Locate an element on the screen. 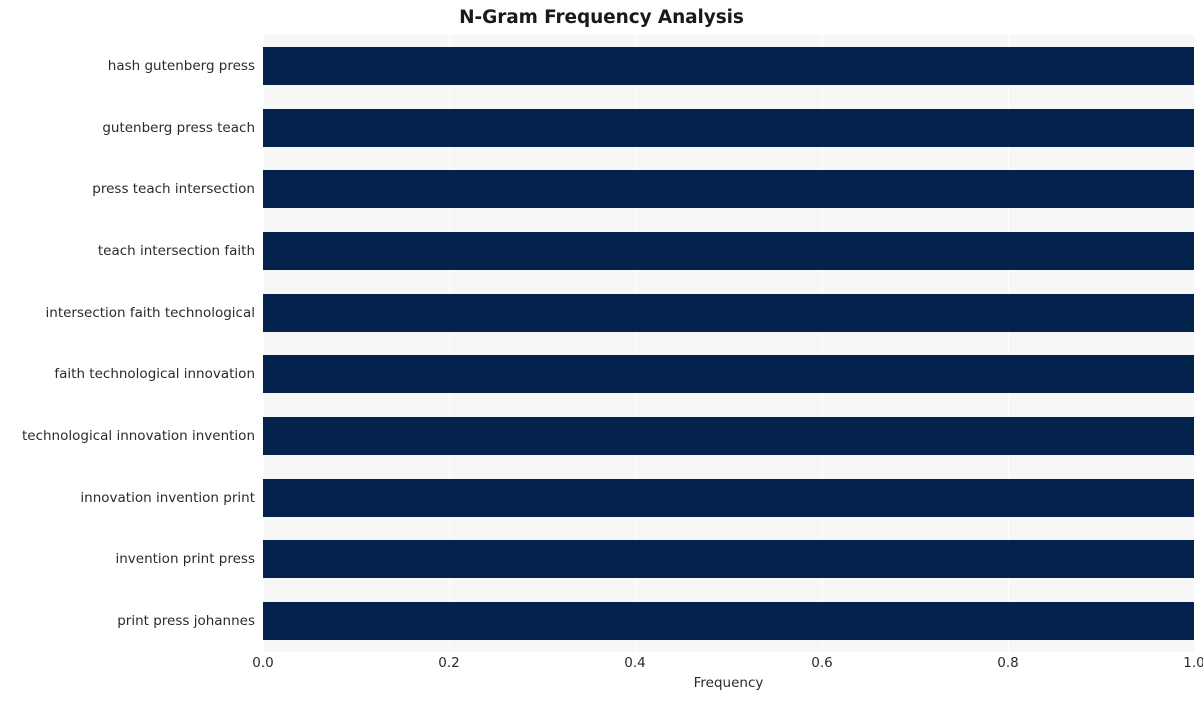 This screenshot has width=1203, height=701. y-axis-tick-label: intersection faith technological is located at coordinates (150, 312).